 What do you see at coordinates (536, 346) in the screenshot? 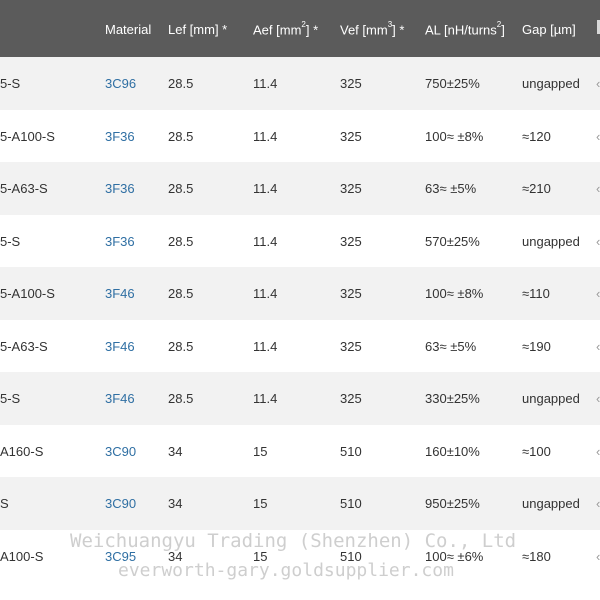
I see `gap-cell: ≈190` at bounding box center [536, 346].